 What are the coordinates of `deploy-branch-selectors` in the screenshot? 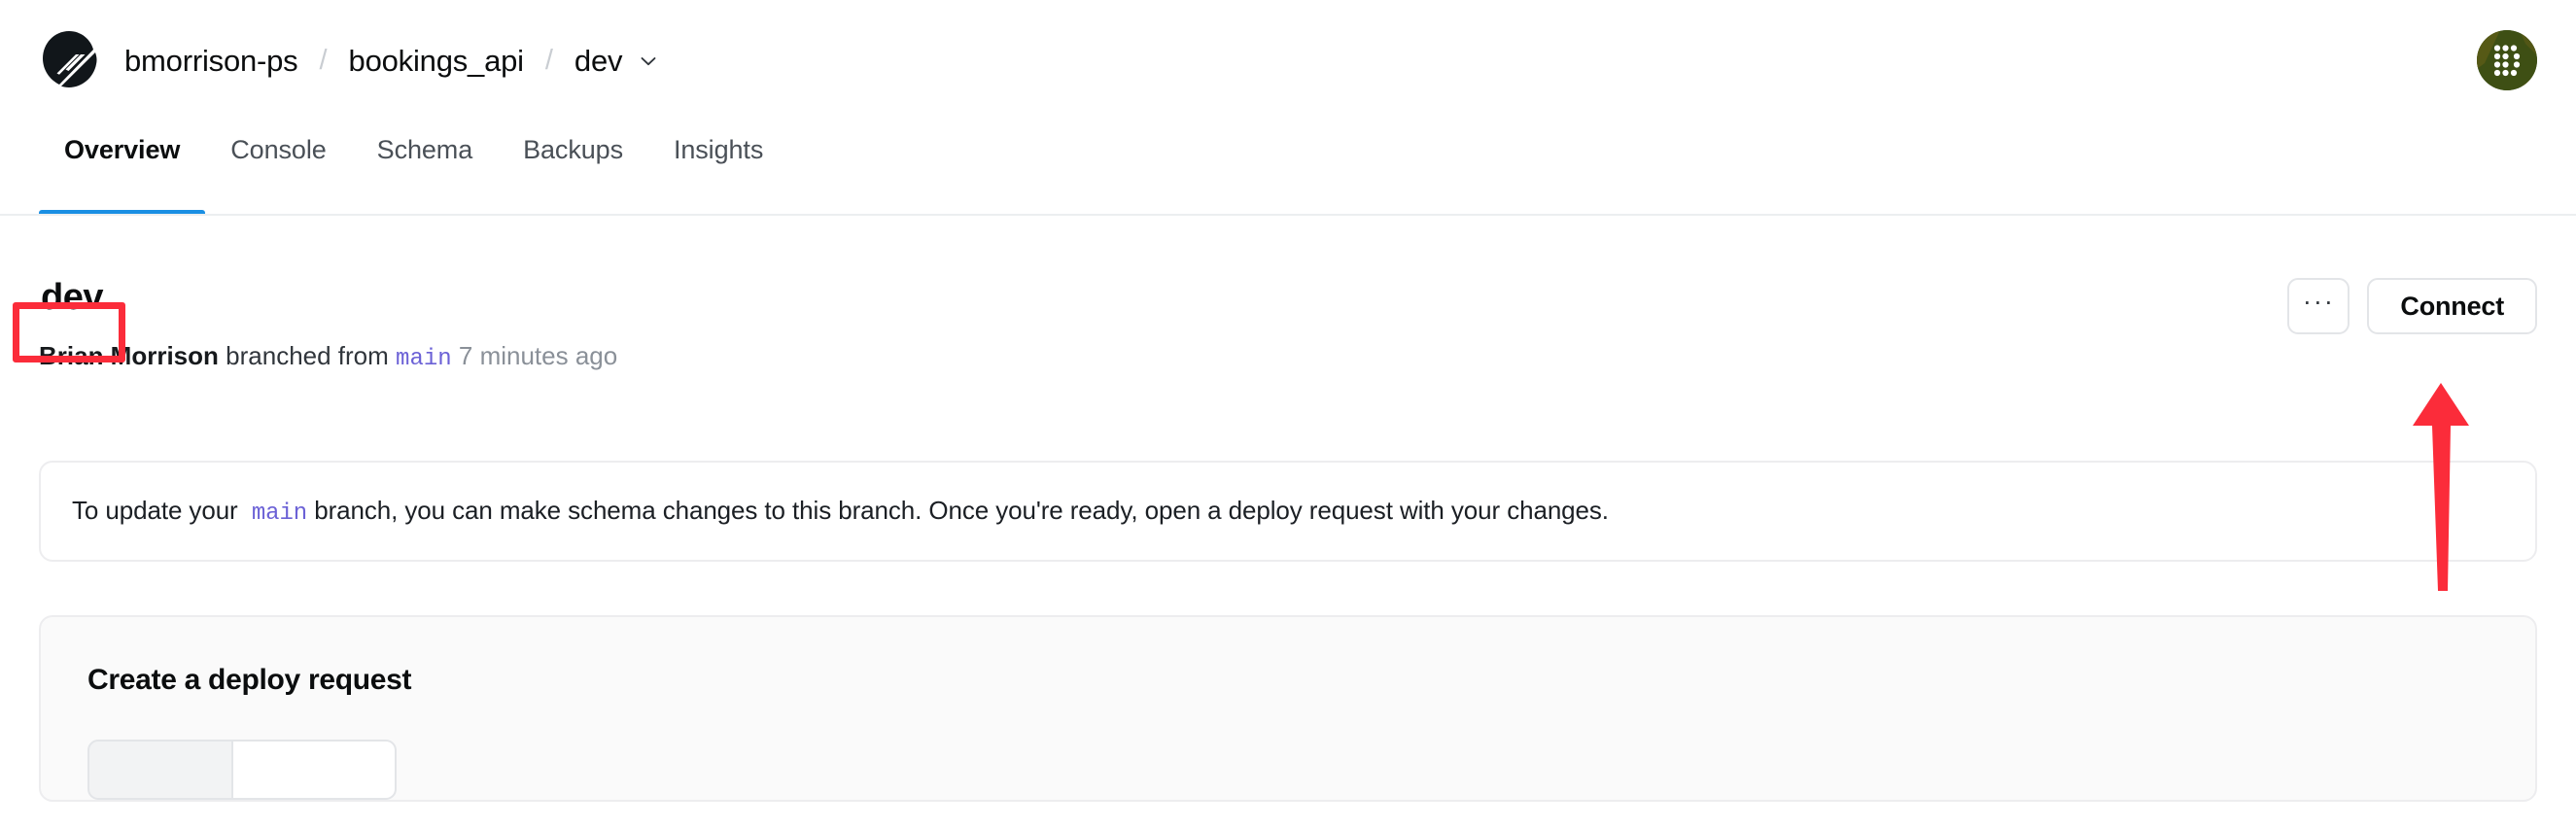 It's located at (1288, 769).